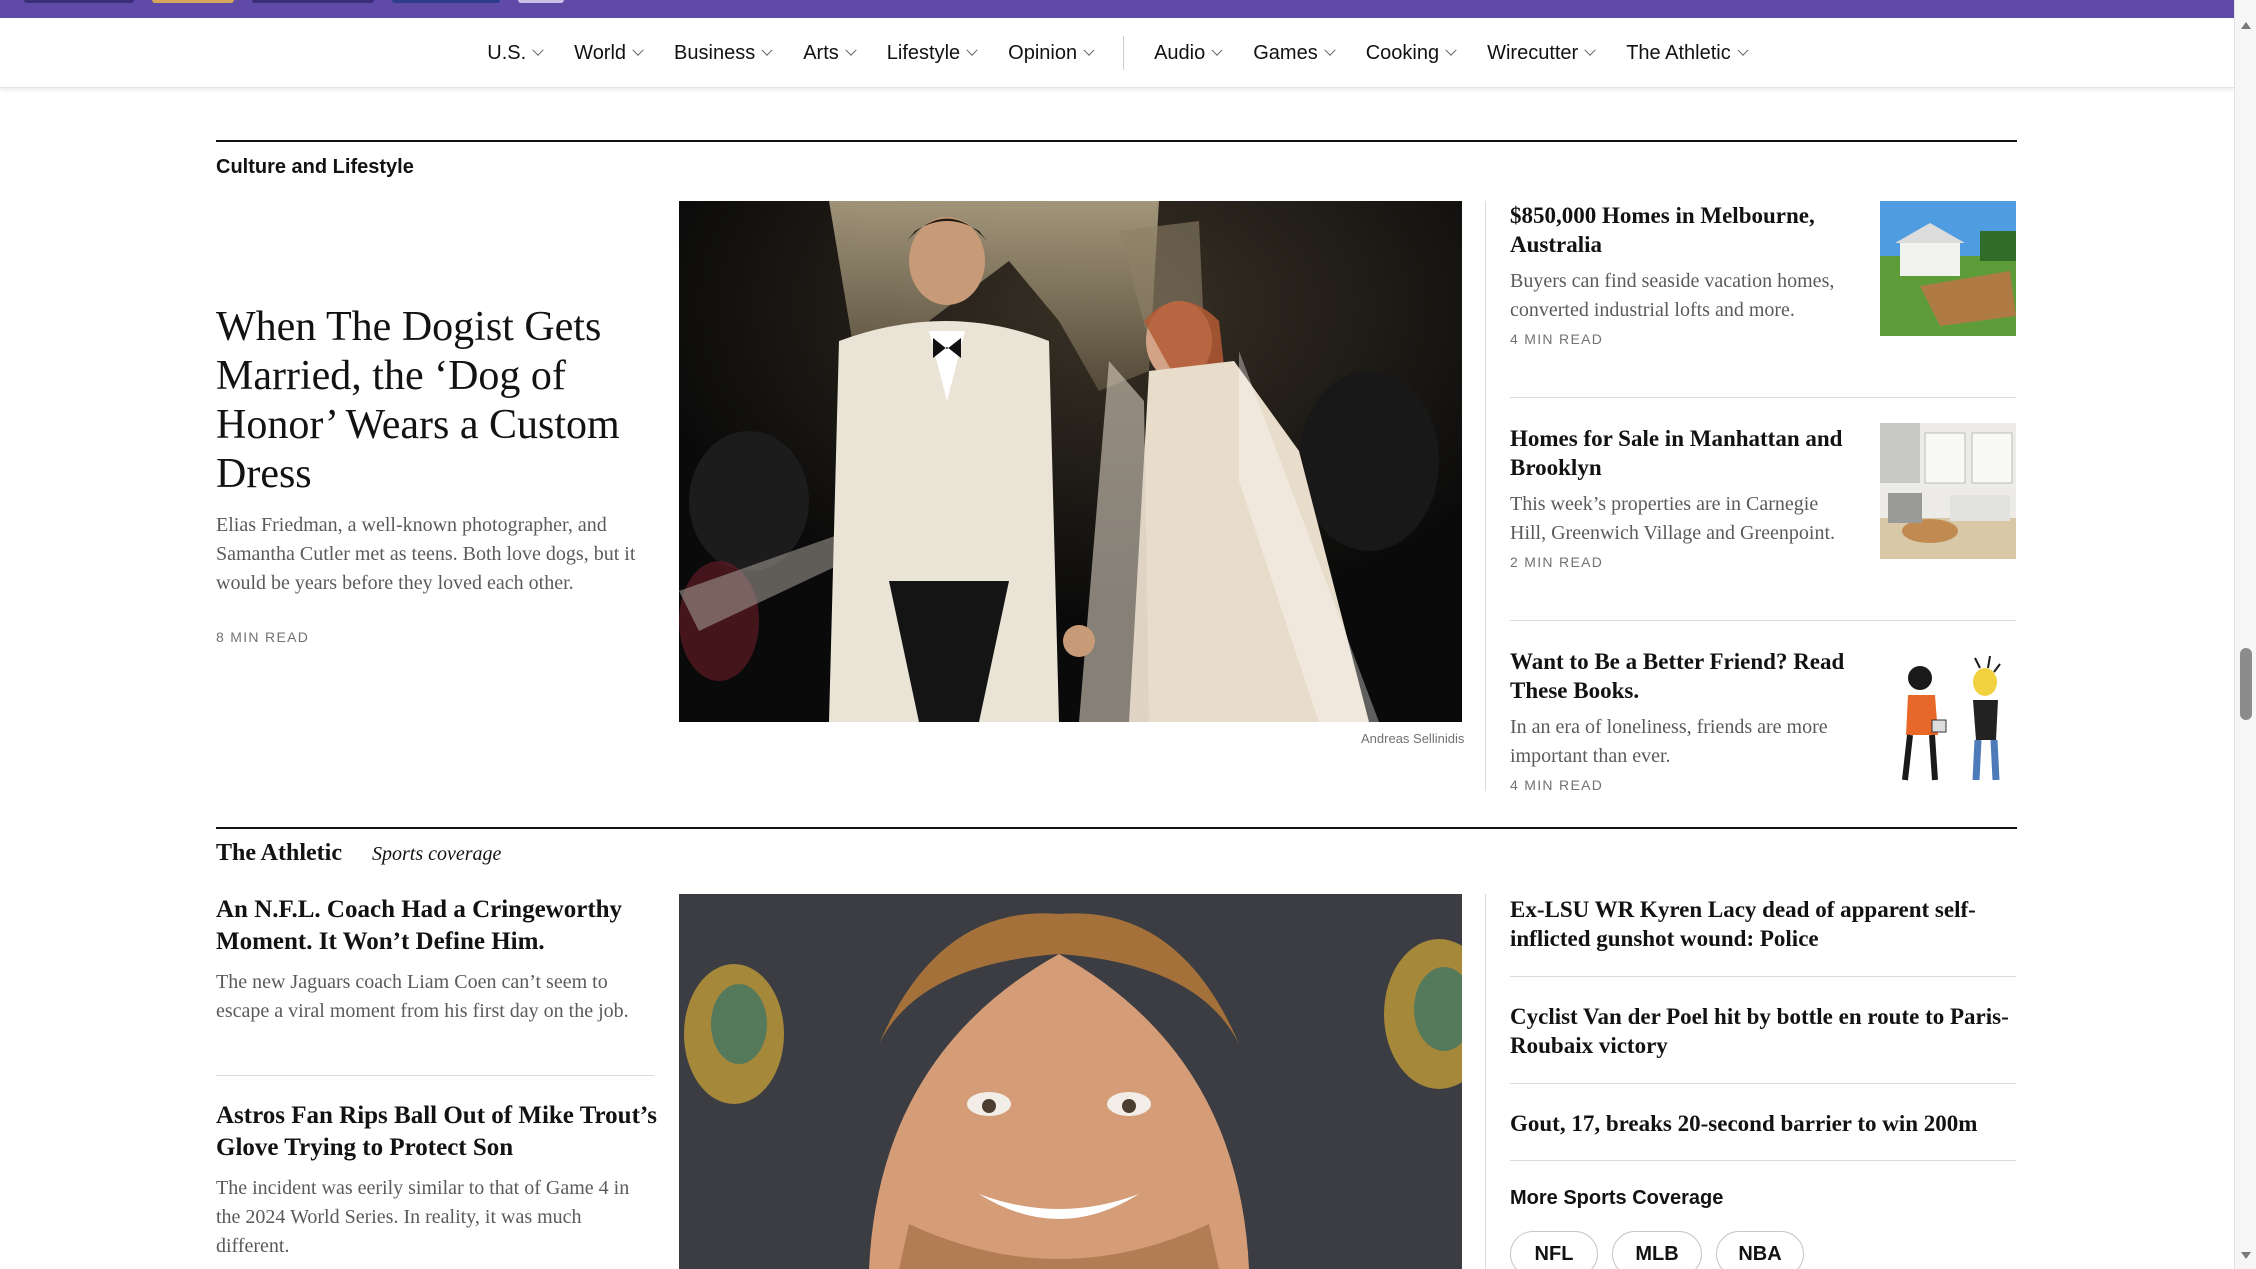  What do you see at coordinates (1554, 1250) in the screenshot?
I see `pill-nfl: NFL` at bounding box center [1554, 1250].